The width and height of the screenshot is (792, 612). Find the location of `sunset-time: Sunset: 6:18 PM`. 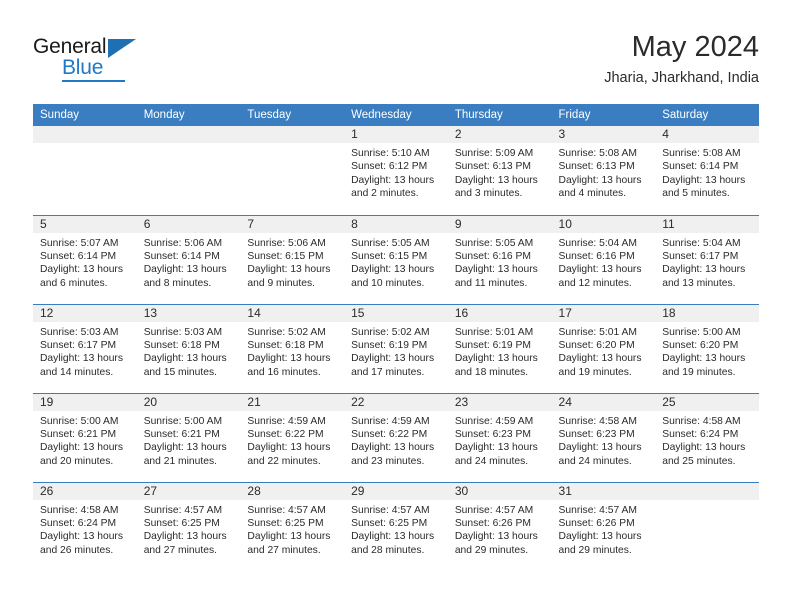

sunset-time: Sunset: 6:18 PM is located at coordinates (181, 345).